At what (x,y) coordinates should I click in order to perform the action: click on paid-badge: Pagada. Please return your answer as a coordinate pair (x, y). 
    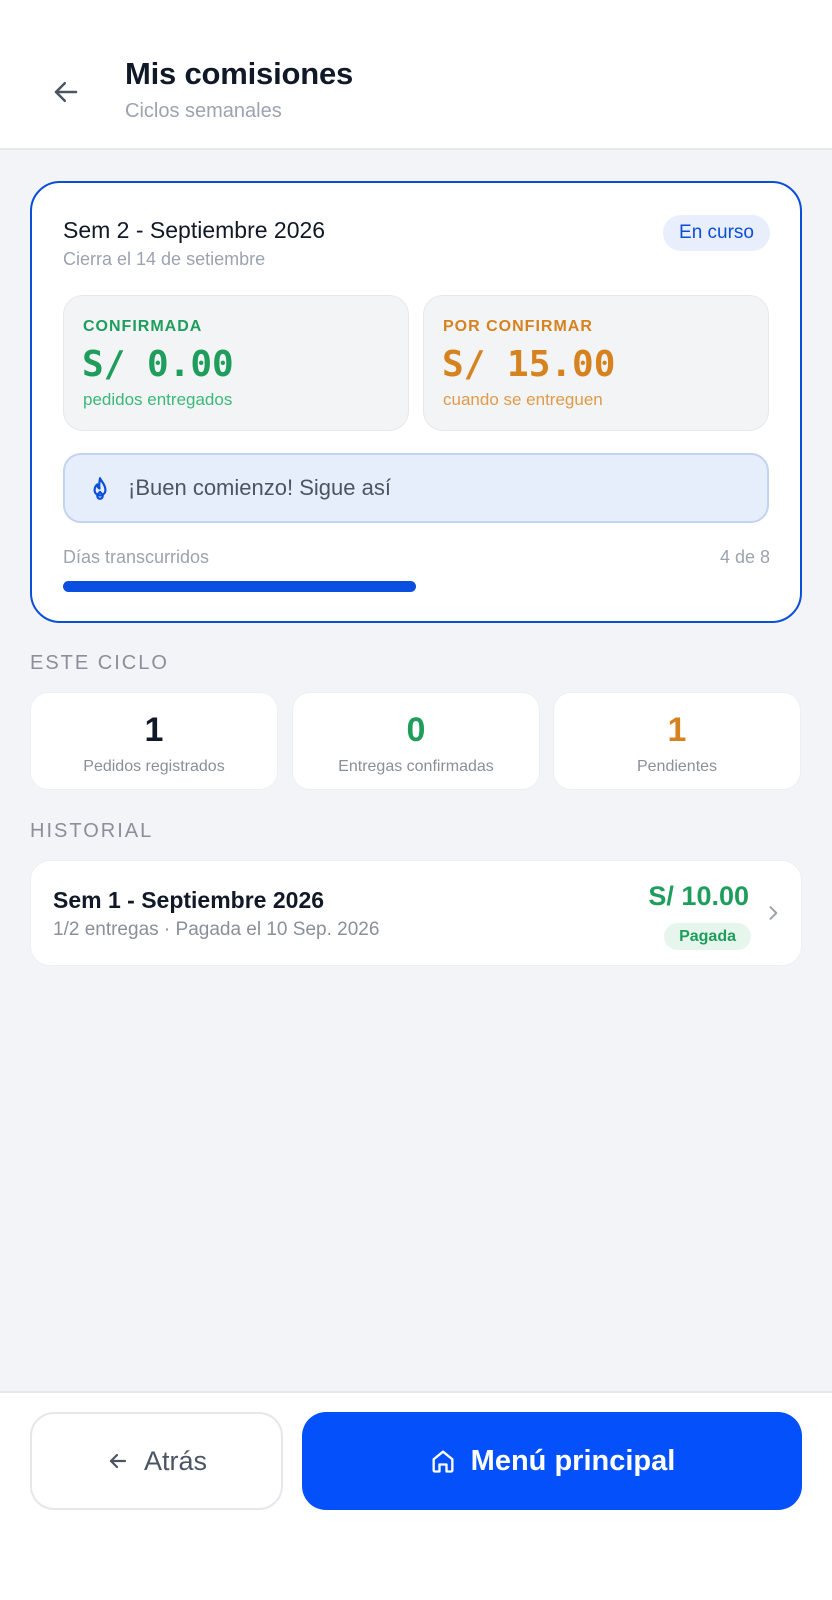
    Looking at the image, I should click on (707, 936).